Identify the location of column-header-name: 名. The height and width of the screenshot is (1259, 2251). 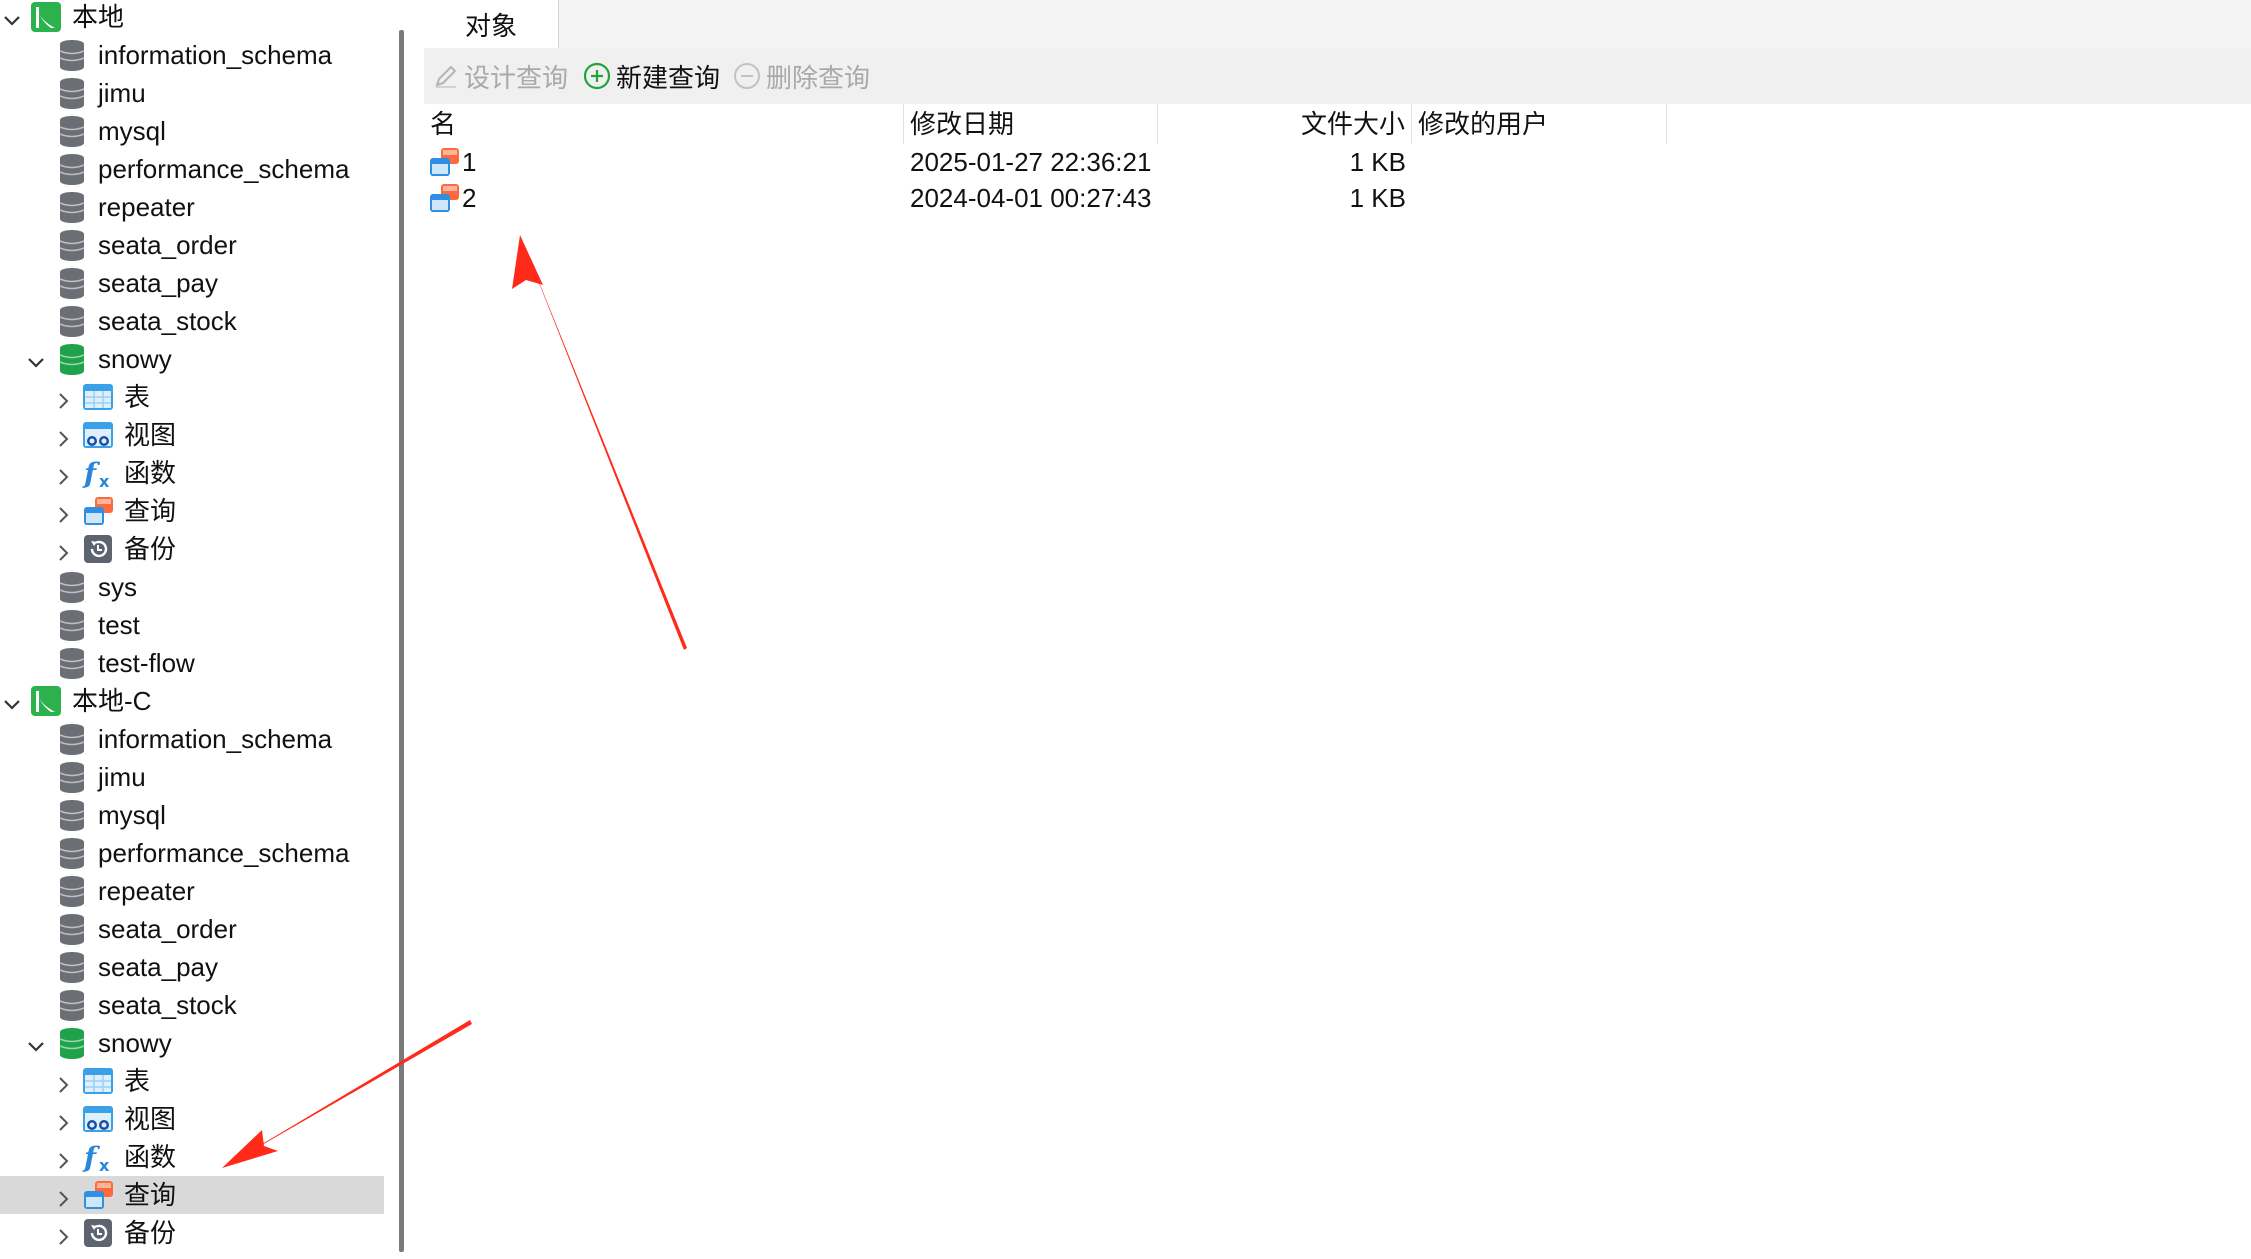
(664, 124).